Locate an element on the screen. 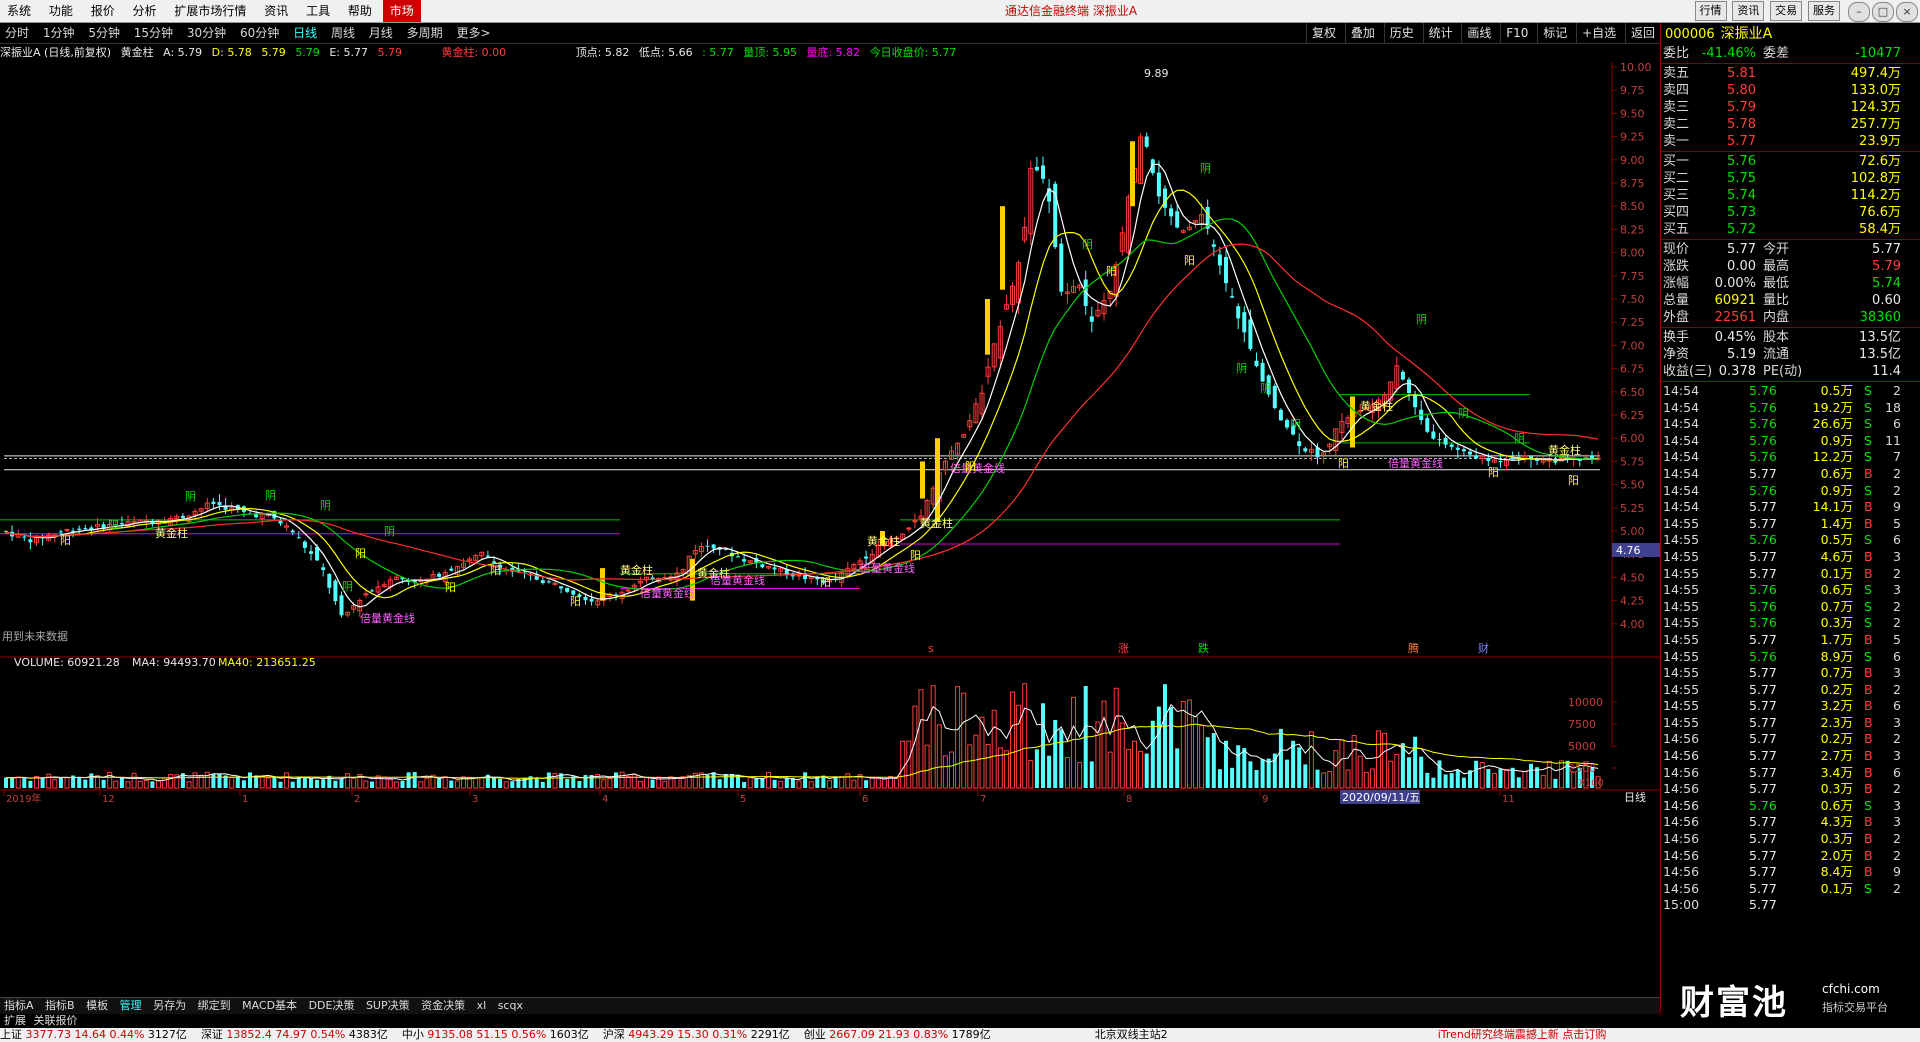  price-tick-label: 5.50 is located at coordinates (1632, 485).